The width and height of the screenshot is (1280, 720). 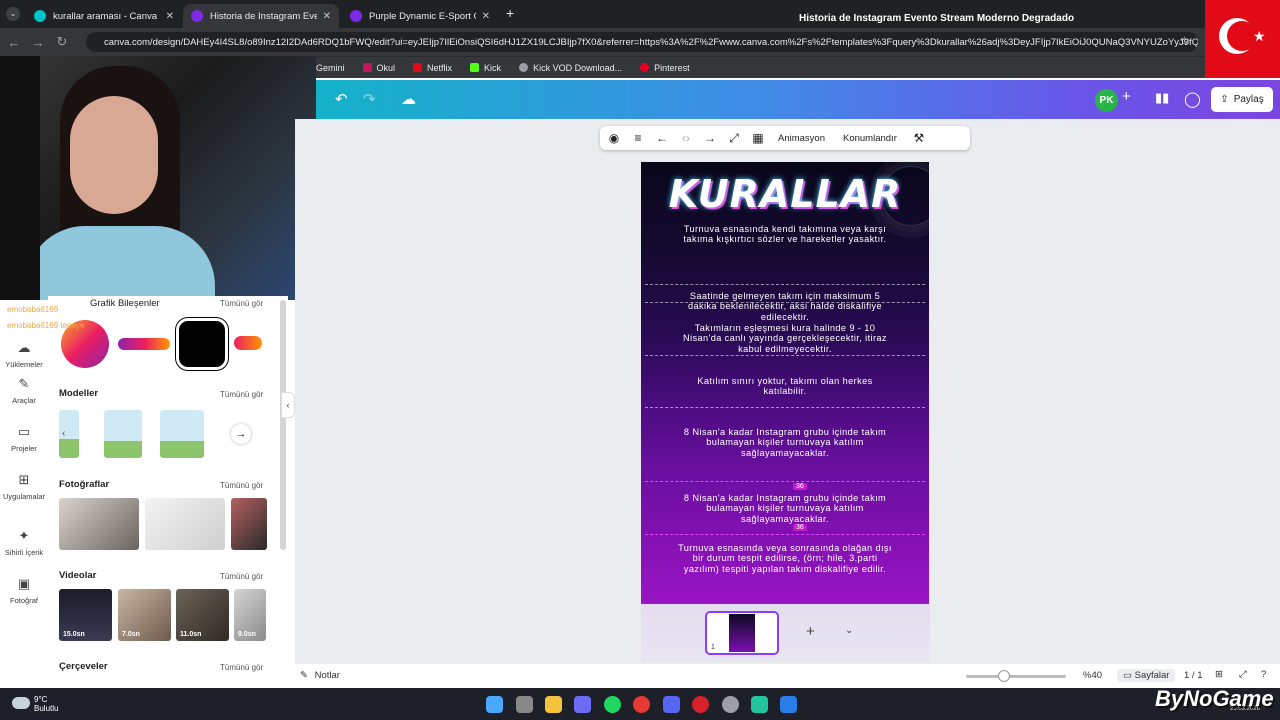 I want to click on bookmark-netflix: Netflix, so click(x=432, y=68).